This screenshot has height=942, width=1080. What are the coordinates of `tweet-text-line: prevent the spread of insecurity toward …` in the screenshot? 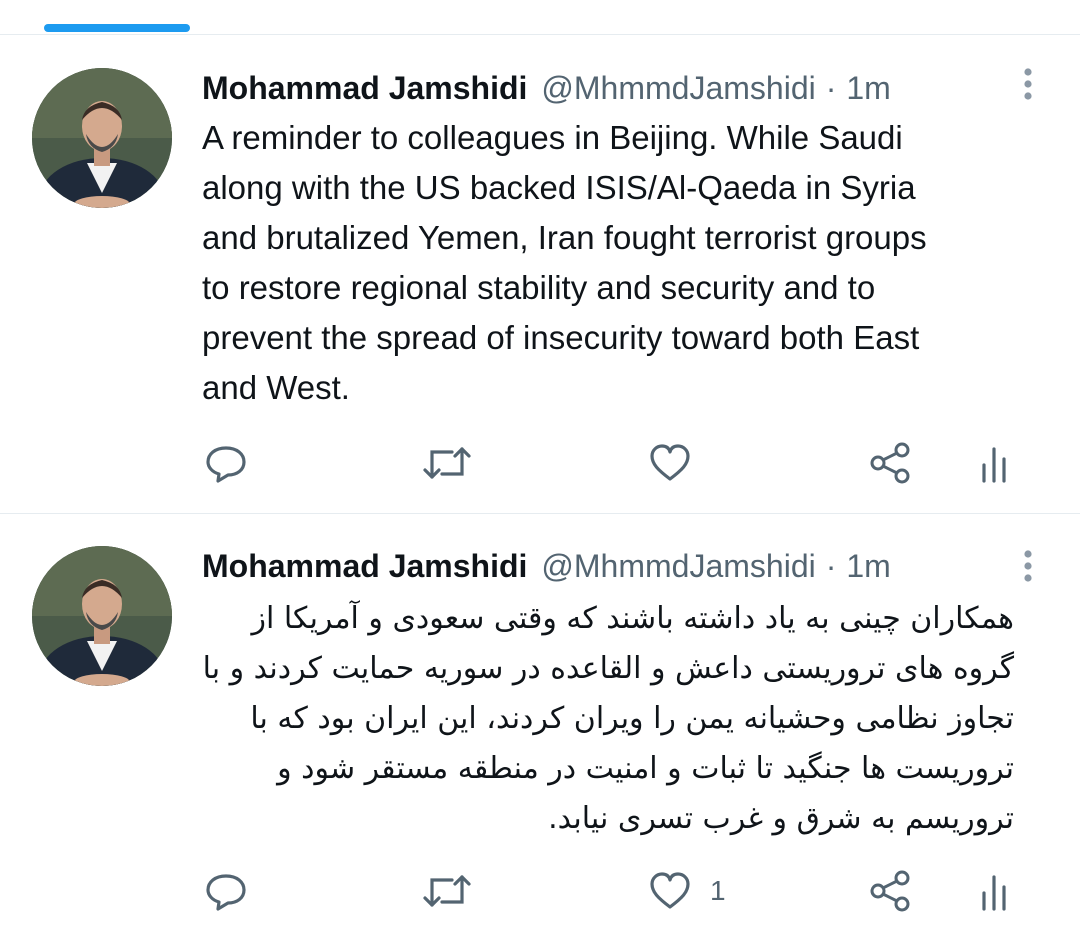 It's located at (561, 337).